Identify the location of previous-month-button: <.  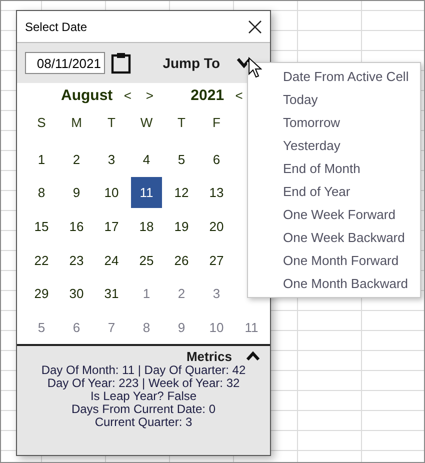
(127, 96).